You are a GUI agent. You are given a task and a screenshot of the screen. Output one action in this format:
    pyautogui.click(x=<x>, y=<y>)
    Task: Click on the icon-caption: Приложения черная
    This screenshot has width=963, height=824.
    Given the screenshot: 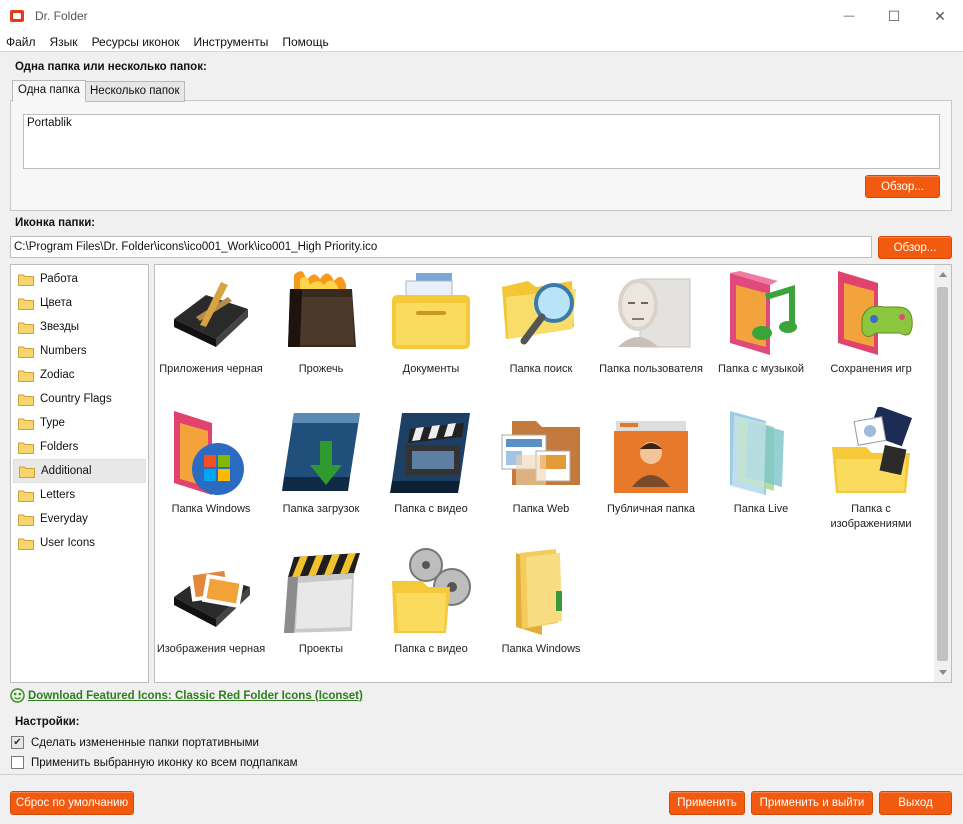 What is the action you would take?
    pyautogui.click(x=211, y=369)
    